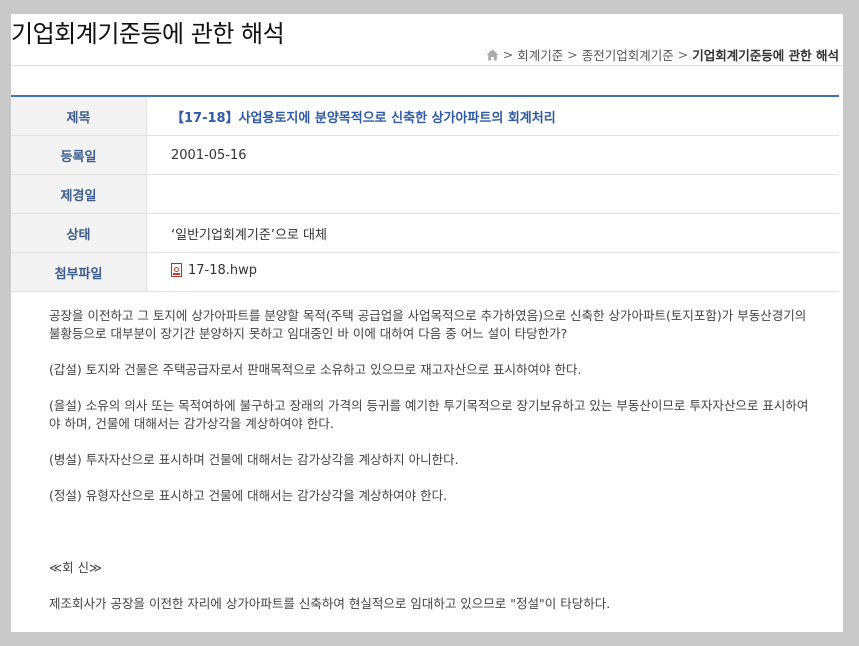  Describe the element at coordinates (492, 194) in the screenshot. I see `row-value-revision-date` at that location.